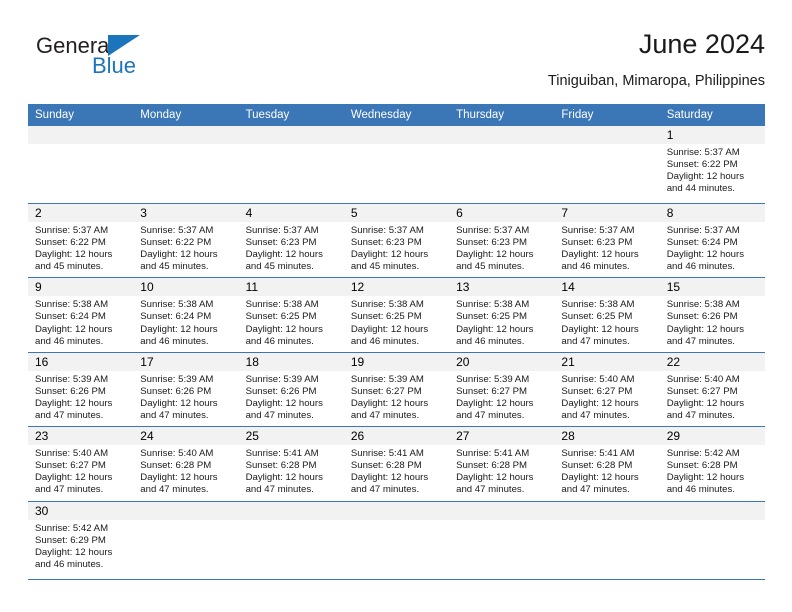 The height and width of the screenshot is (612, 792). What do you see at coordinates (81, 287) in the screenshot?
I see `day-number: 9` at bounding box center [81, 287].